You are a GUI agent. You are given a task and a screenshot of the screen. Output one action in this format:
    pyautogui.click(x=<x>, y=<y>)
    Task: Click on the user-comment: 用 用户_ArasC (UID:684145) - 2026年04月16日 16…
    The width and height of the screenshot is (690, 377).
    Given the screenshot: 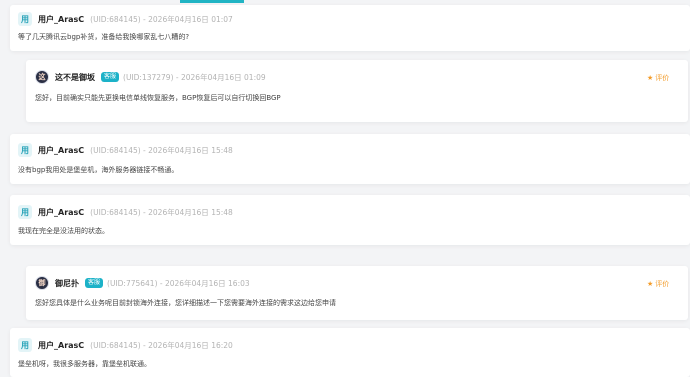 What is the action you would take?
    pyautogui.click(x=350, y=352)
    